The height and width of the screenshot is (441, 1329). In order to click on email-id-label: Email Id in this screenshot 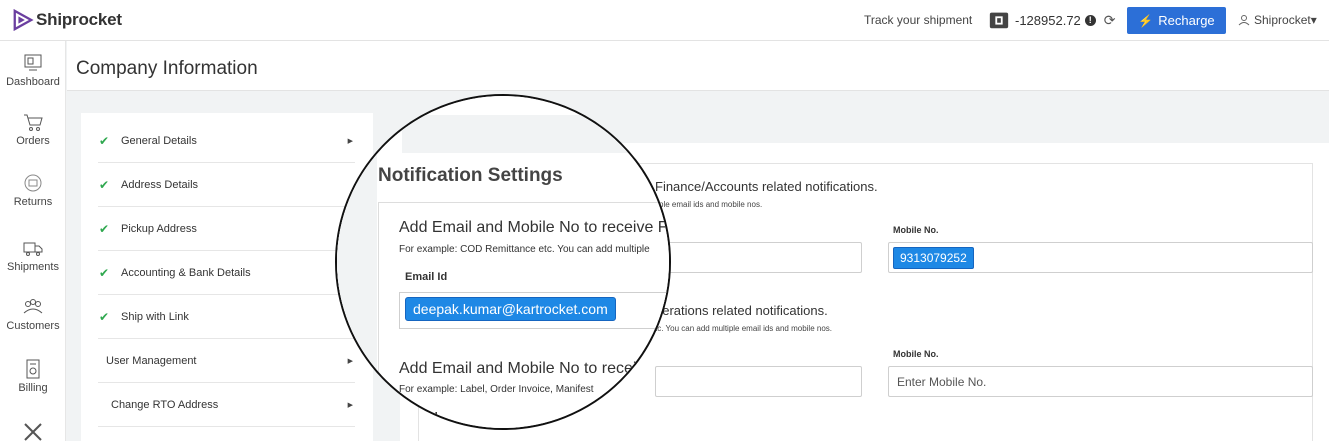, I will do `click(426, 277)`.